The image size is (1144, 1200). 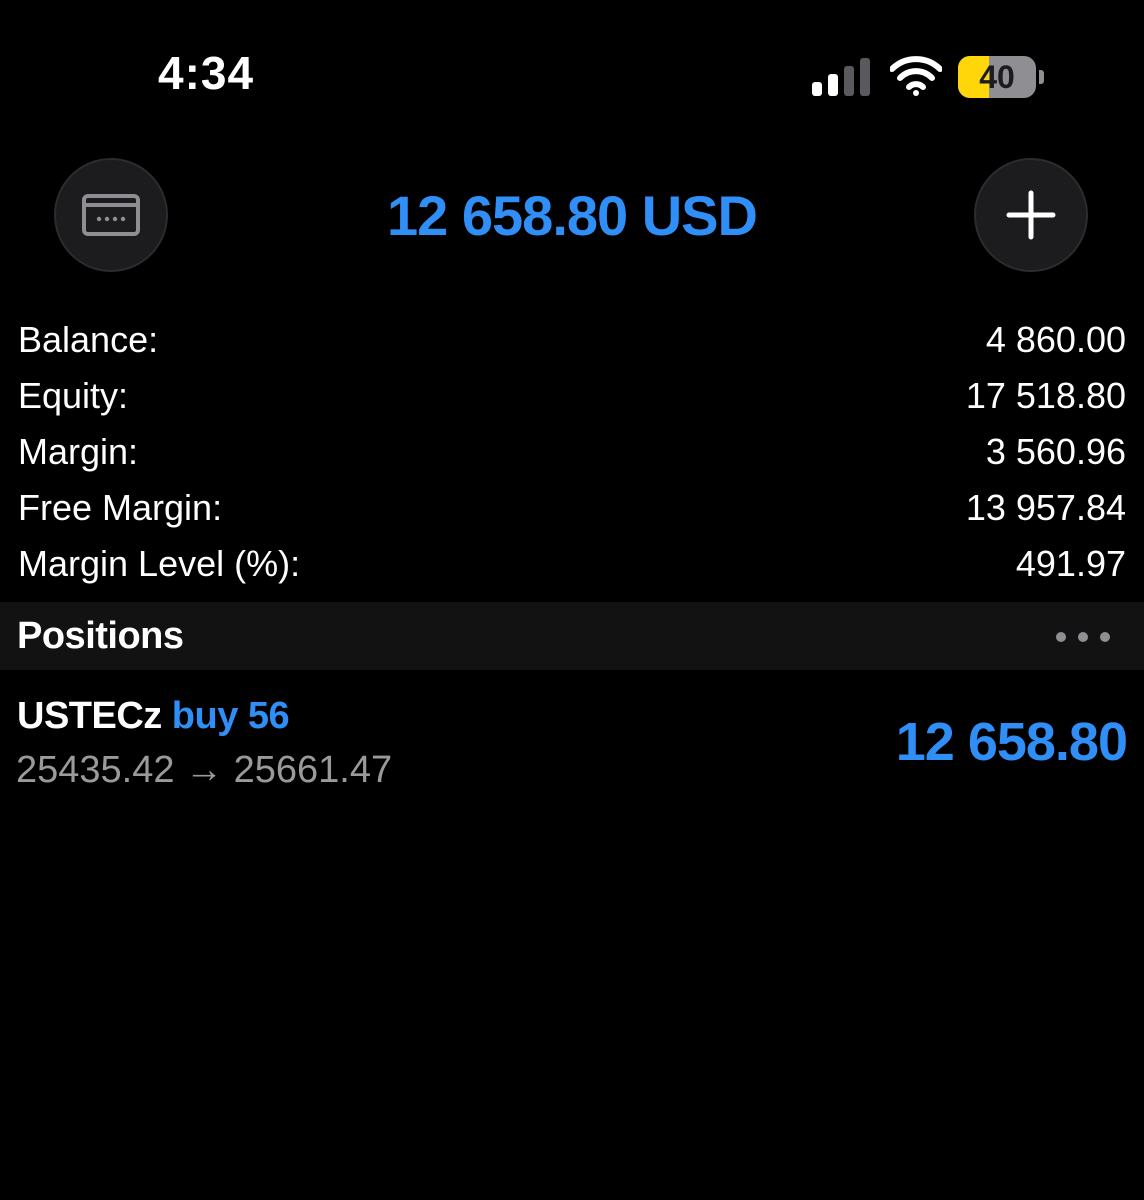 What do you see at coordinates (572, 340) in the screenshot?
I see `summary-row-balance: Balance: 4 860.00` at bounding box center [572, 340].